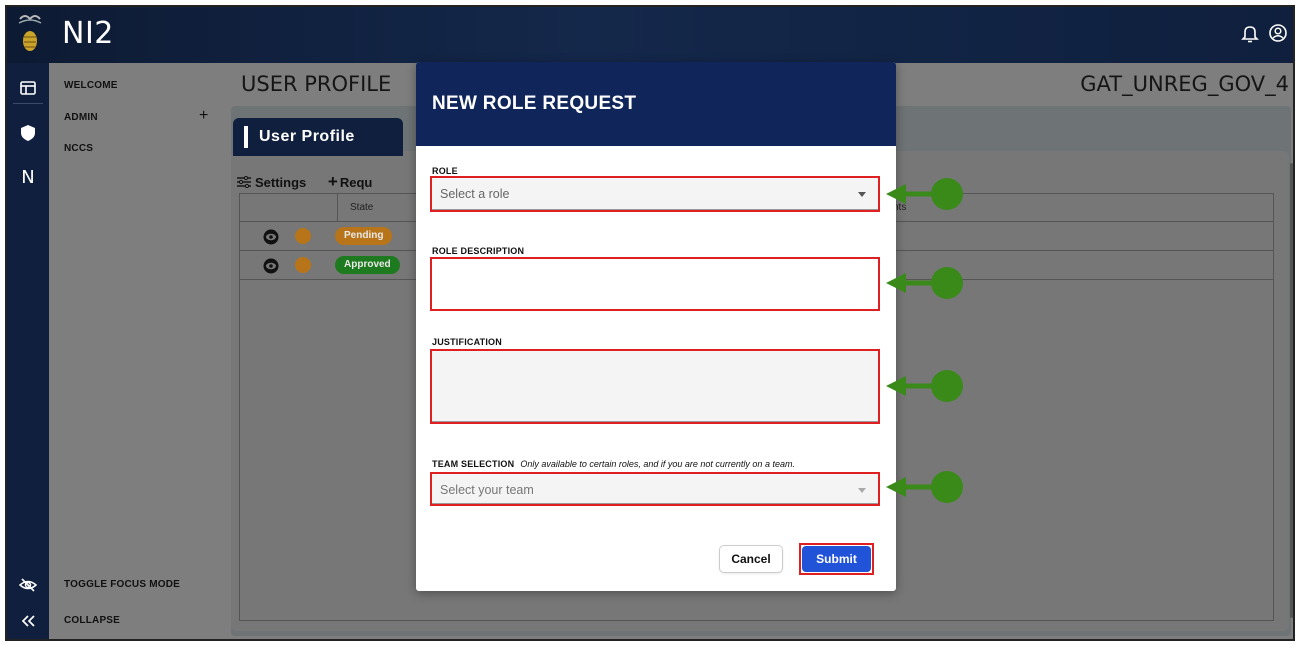 This screenshot has height=645, width=1299. I want to click on tab-accent-bar, so click(246, 137).